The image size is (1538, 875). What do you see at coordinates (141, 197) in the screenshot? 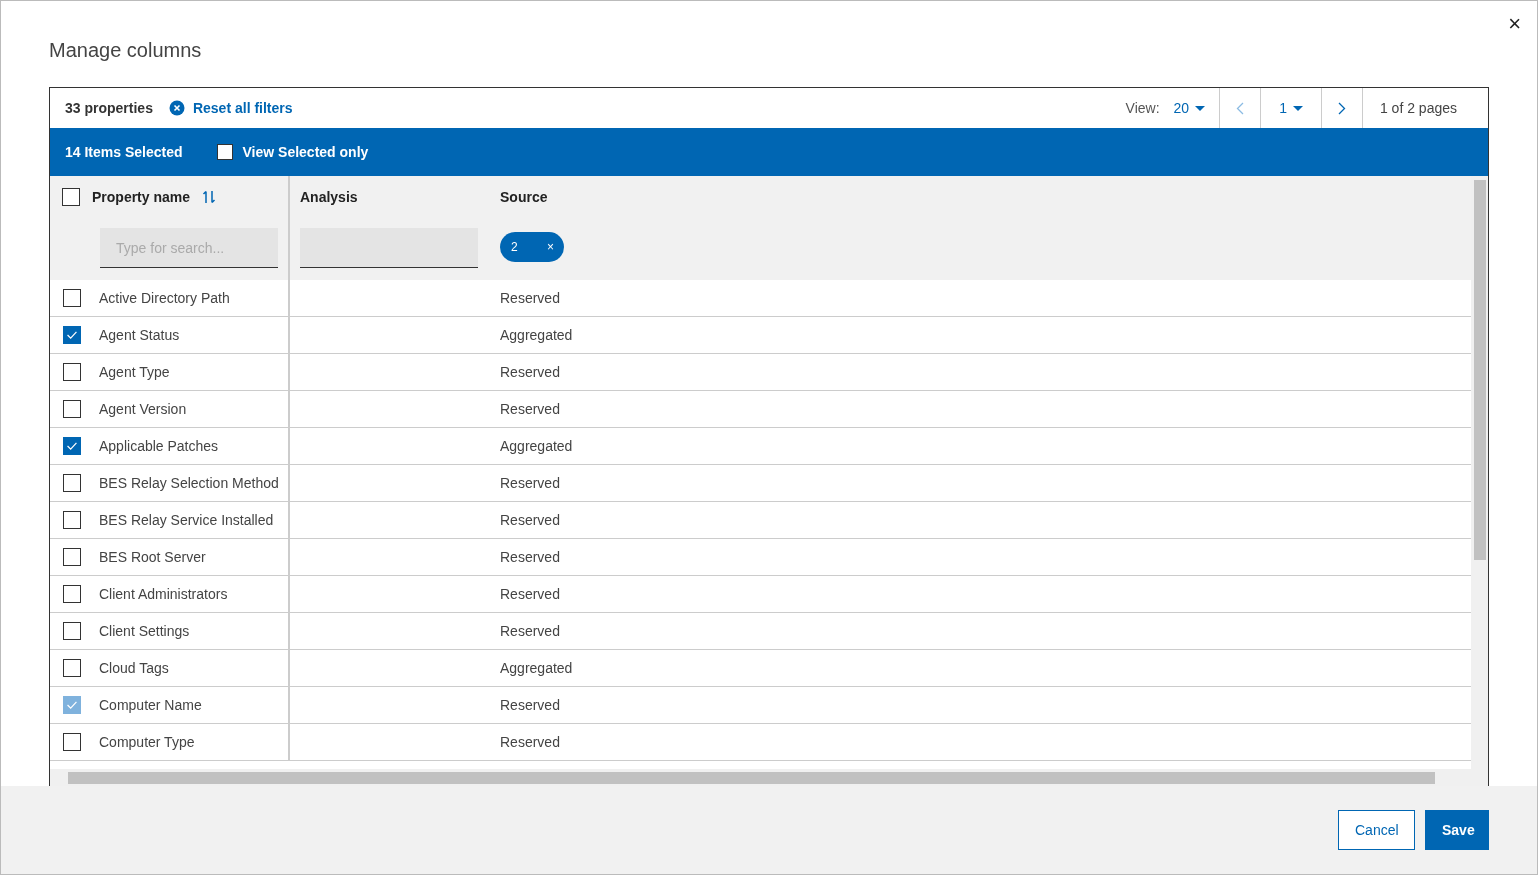
I see `column-header: Property name` at bounding box center [141, 197].